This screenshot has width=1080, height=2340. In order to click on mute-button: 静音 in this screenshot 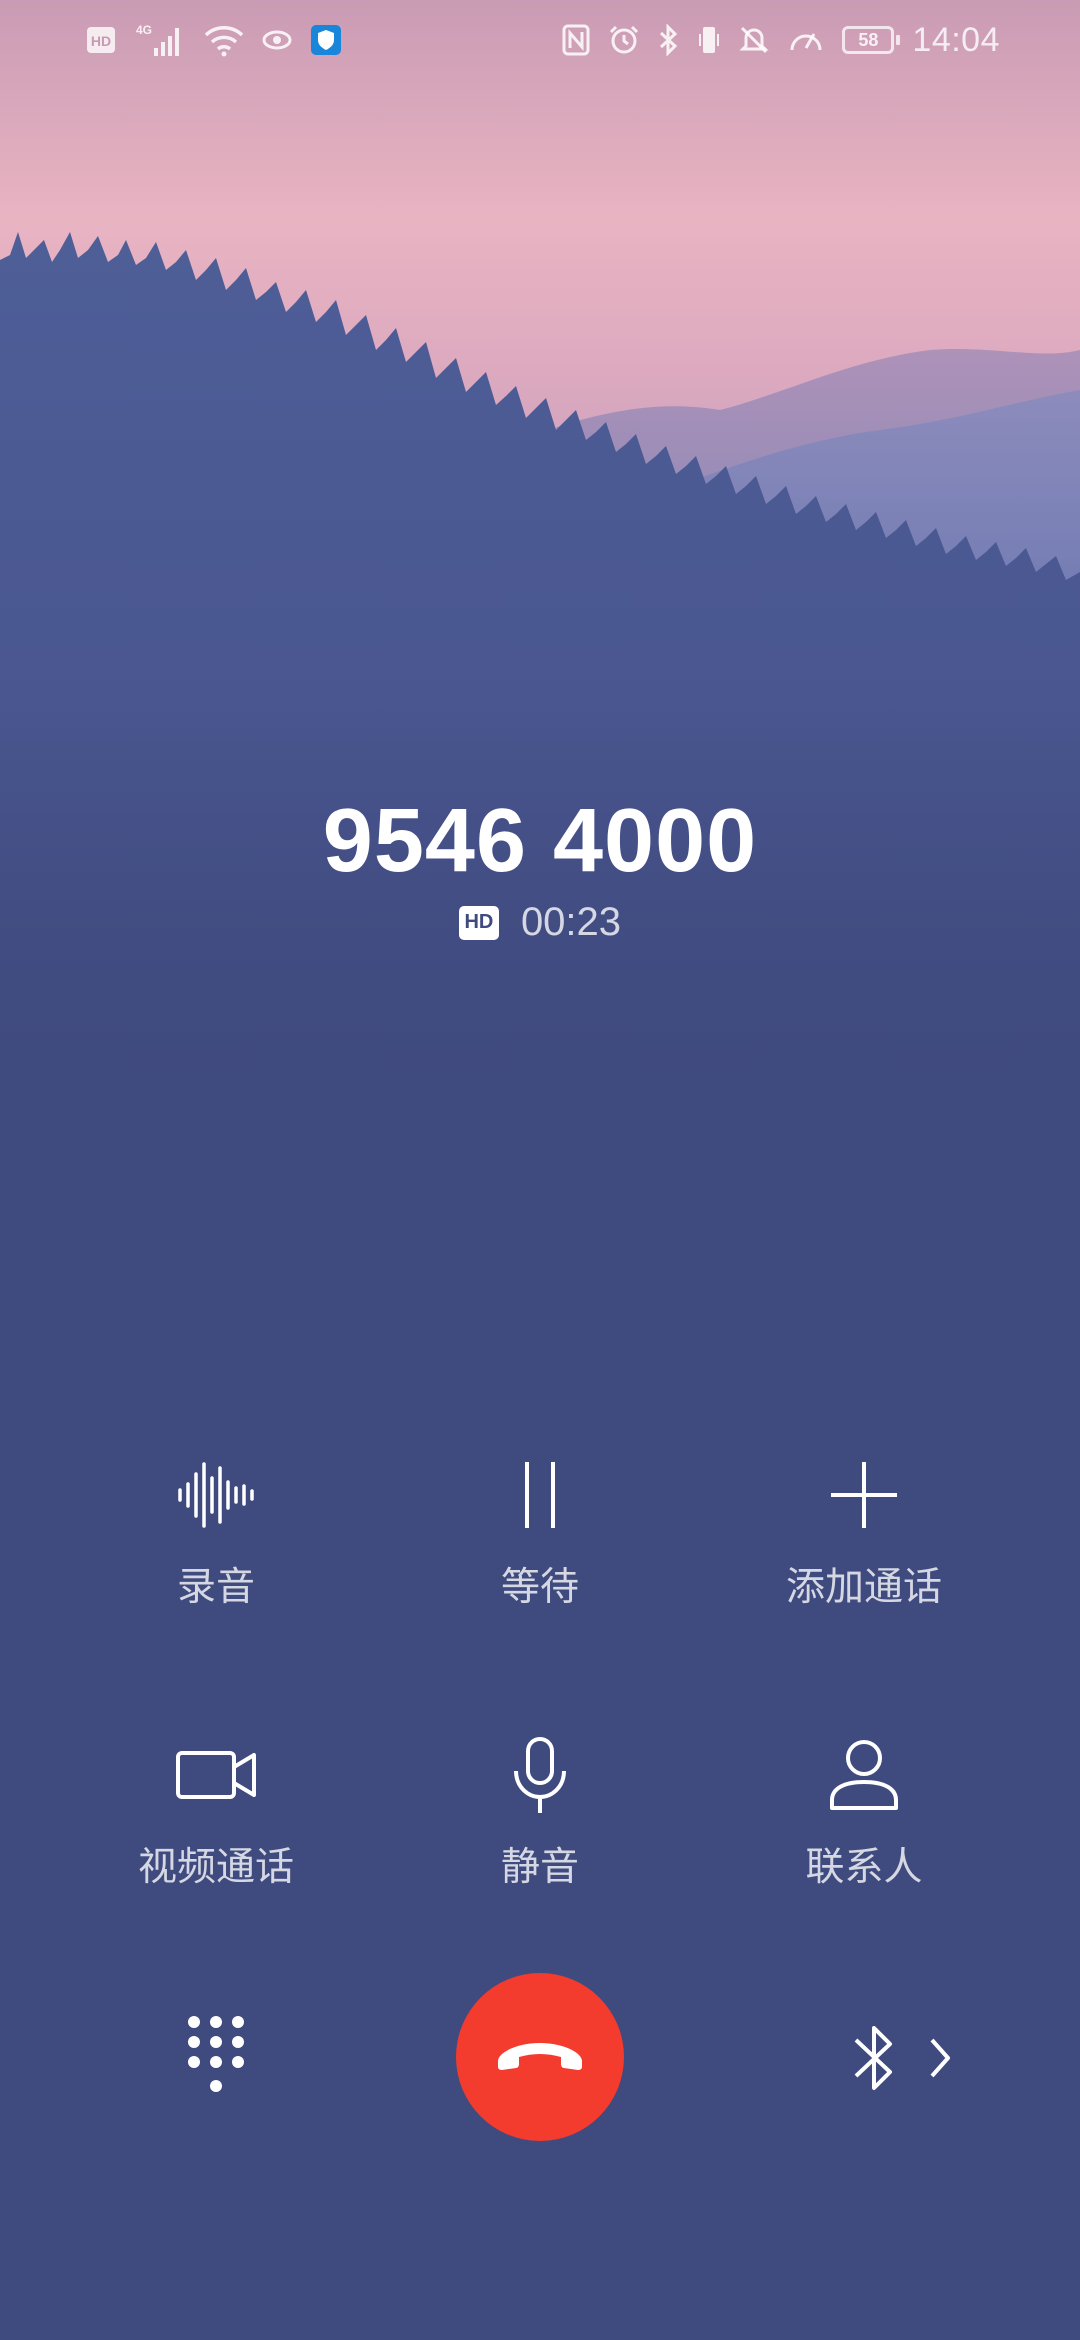, I will do `click(540, 1825)`.